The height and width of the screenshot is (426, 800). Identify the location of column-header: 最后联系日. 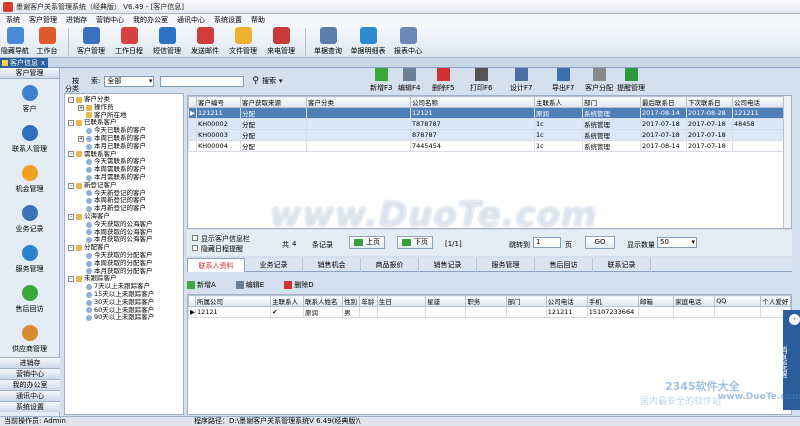
(663, 102).